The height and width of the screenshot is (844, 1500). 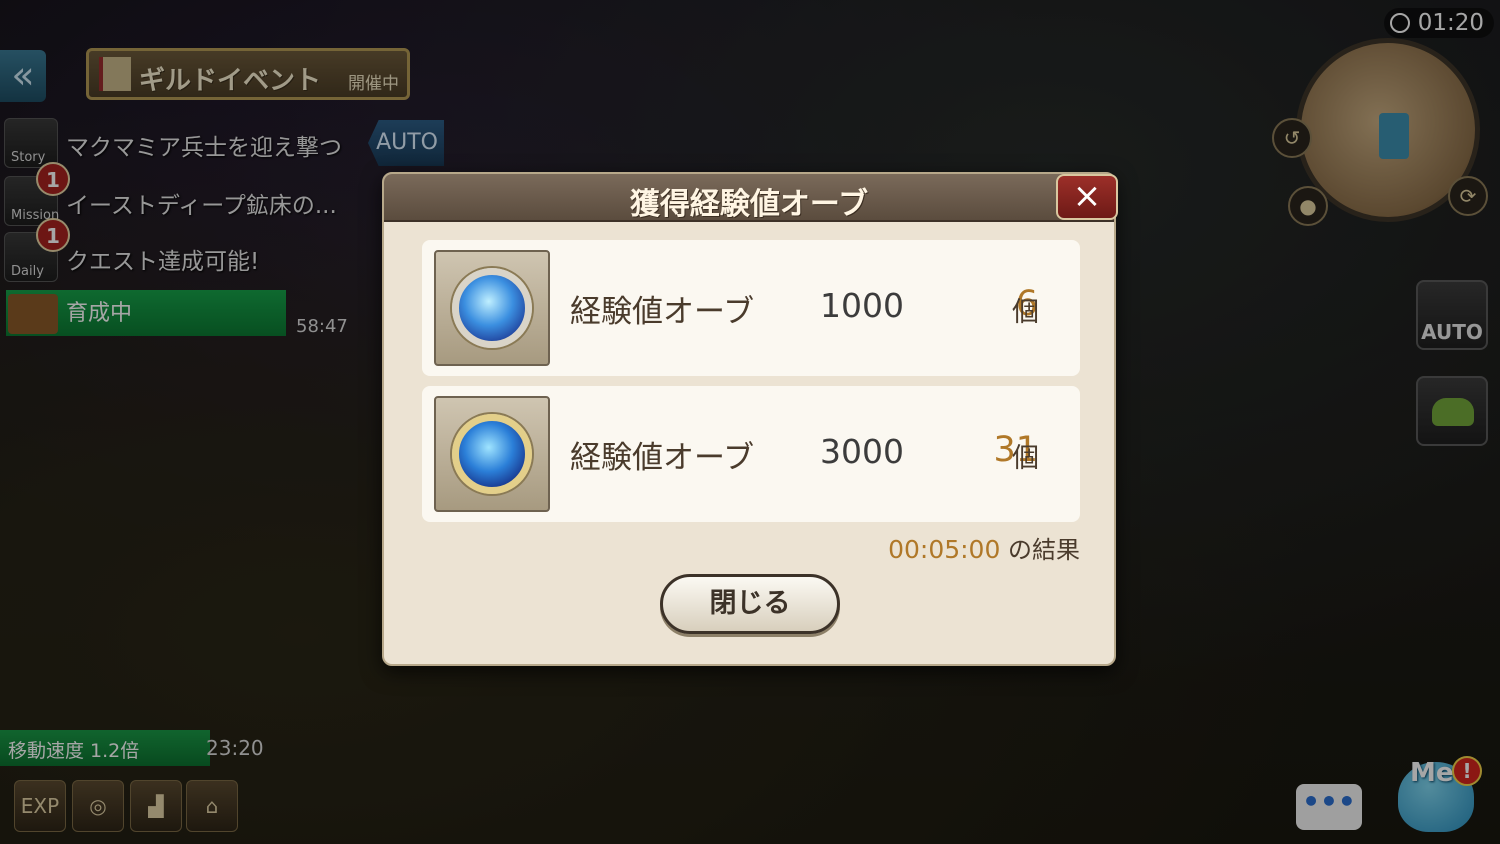 What do you see at coordinates (1044, 550) in the screenshot?
I see `result-suffix: の結果` at bounding box center [1044, 550].